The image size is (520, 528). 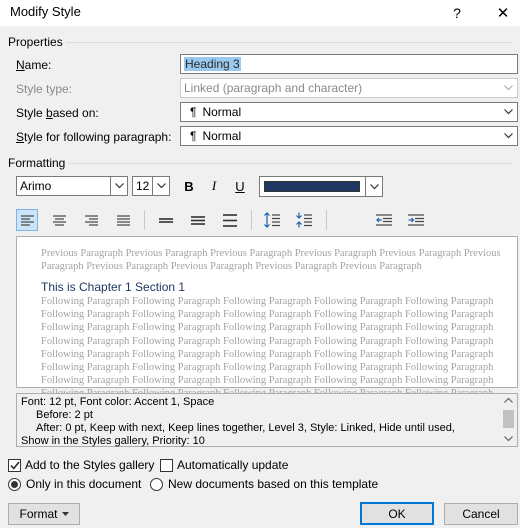 What do you see at coordinates (349, 112) in the screenshot?
I see `based-on-select: ¶ Normal` at bounding box center [349, 112].